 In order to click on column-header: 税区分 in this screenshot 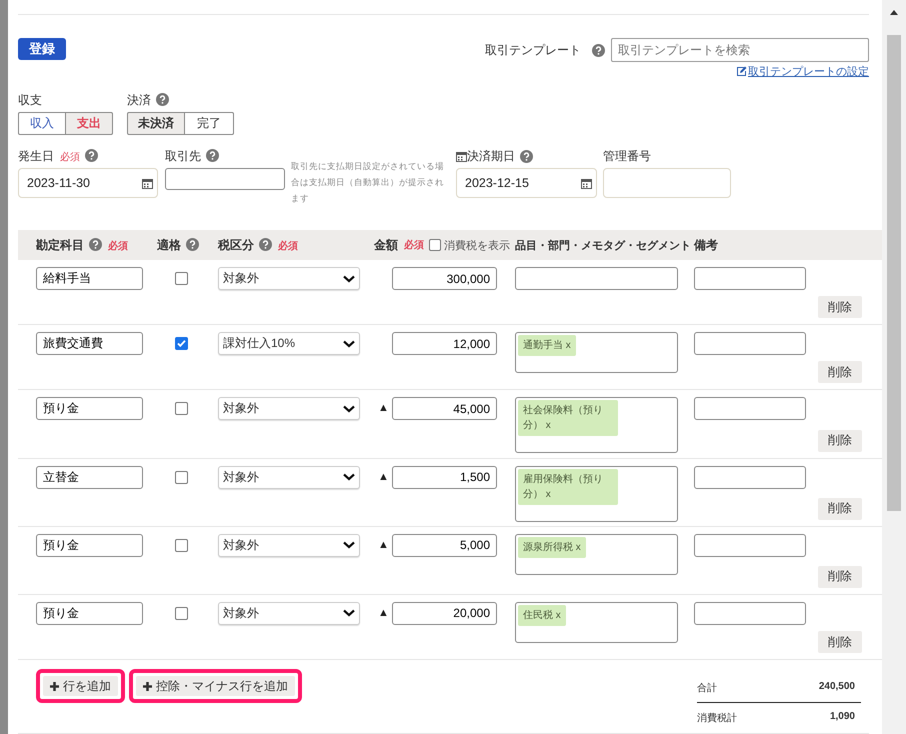, I will do `click(236, 245)`.